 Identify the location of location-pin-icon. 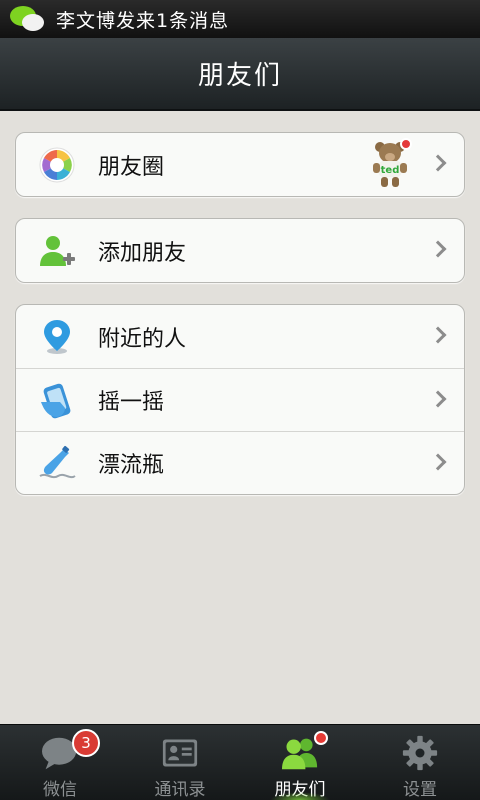
(57, 337).